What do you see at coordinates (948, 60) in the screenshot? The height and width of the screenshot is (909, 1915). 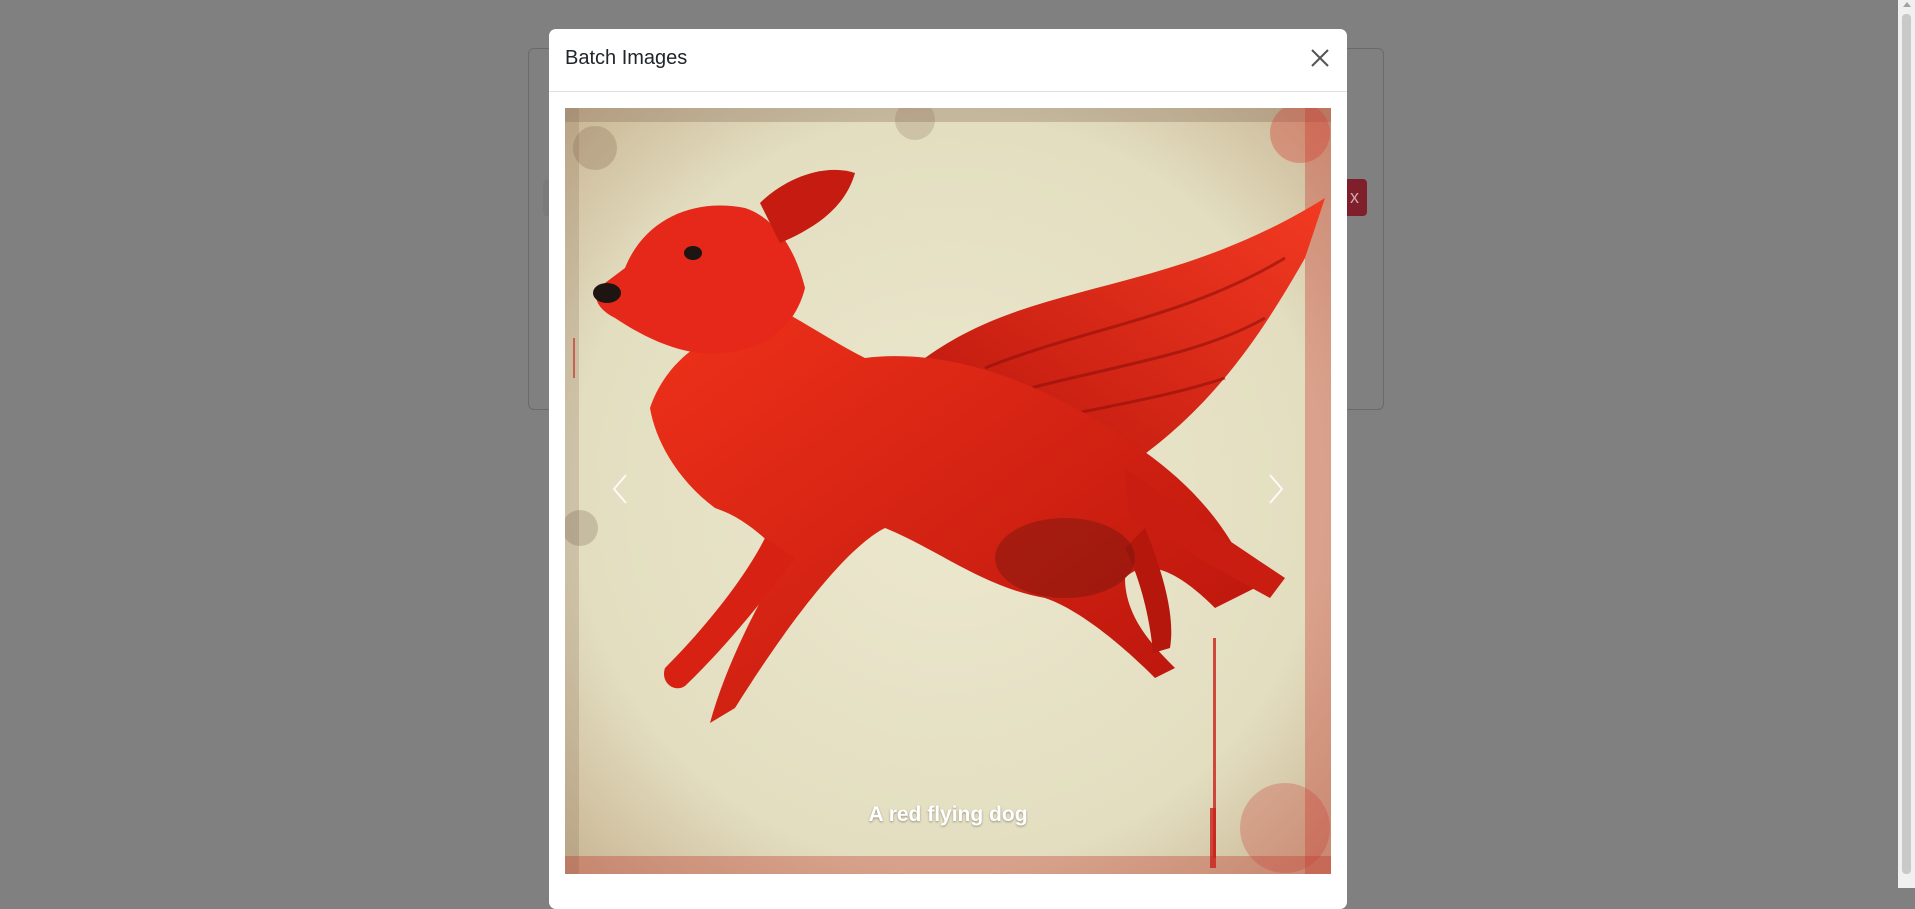 I see `modal-header: Batch Images` at bounding box center [948, 60].